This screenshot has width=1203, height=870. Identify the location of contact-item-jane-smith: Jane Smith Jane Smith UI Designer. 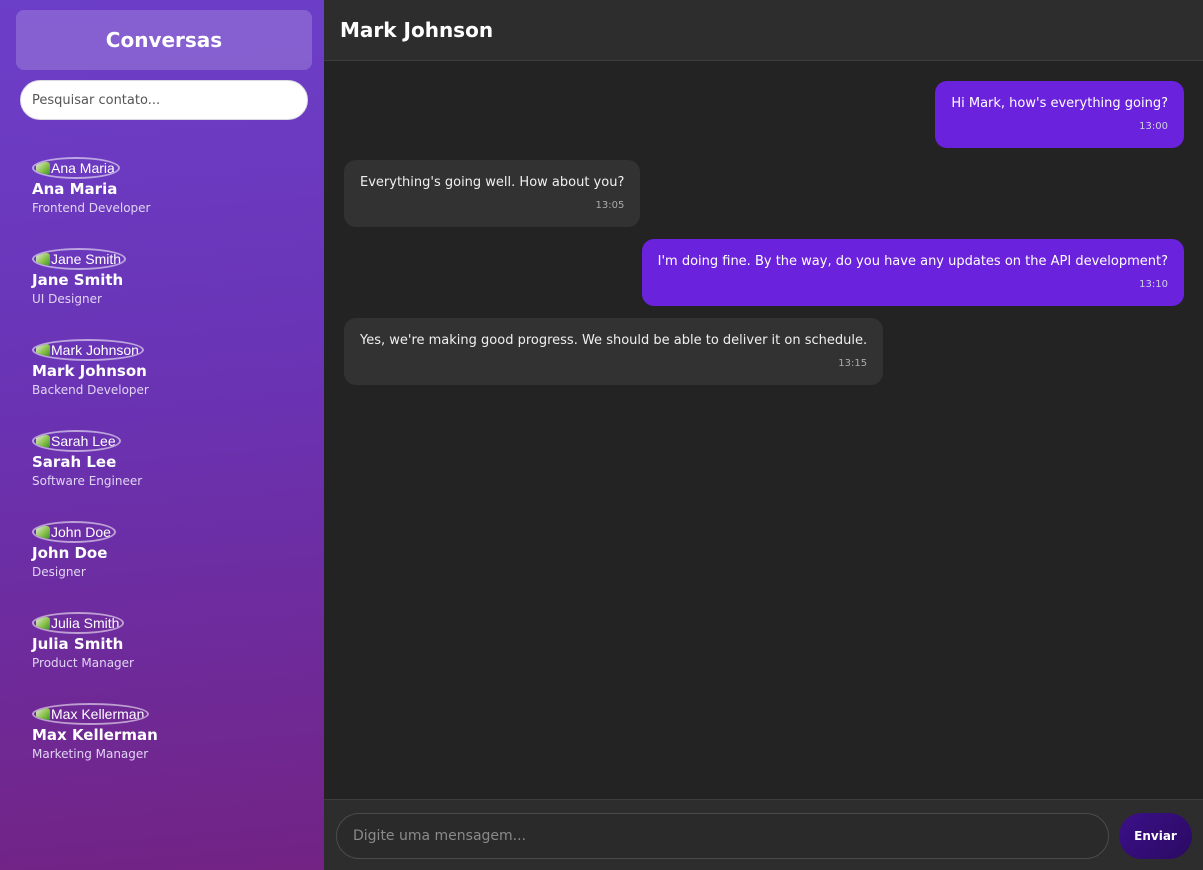
(164, 293).